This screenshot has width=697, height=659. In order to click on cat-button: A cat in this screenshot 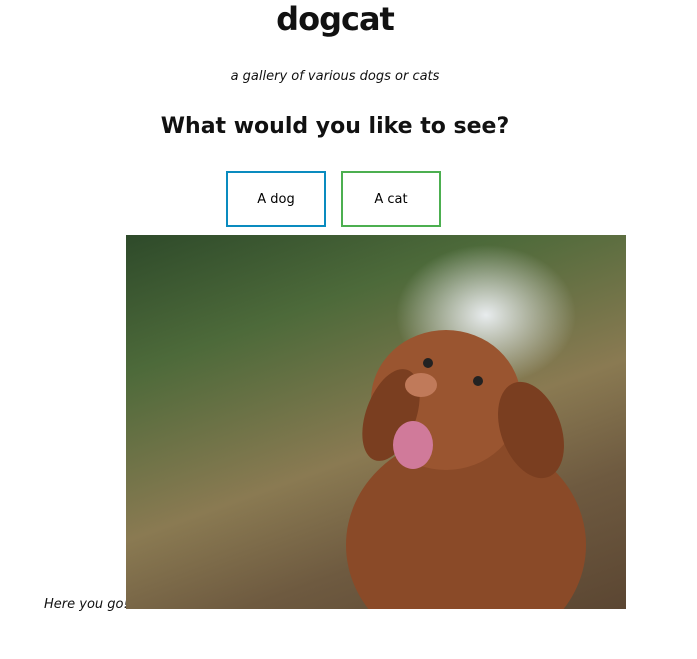, I will do `click(391, 199)`.